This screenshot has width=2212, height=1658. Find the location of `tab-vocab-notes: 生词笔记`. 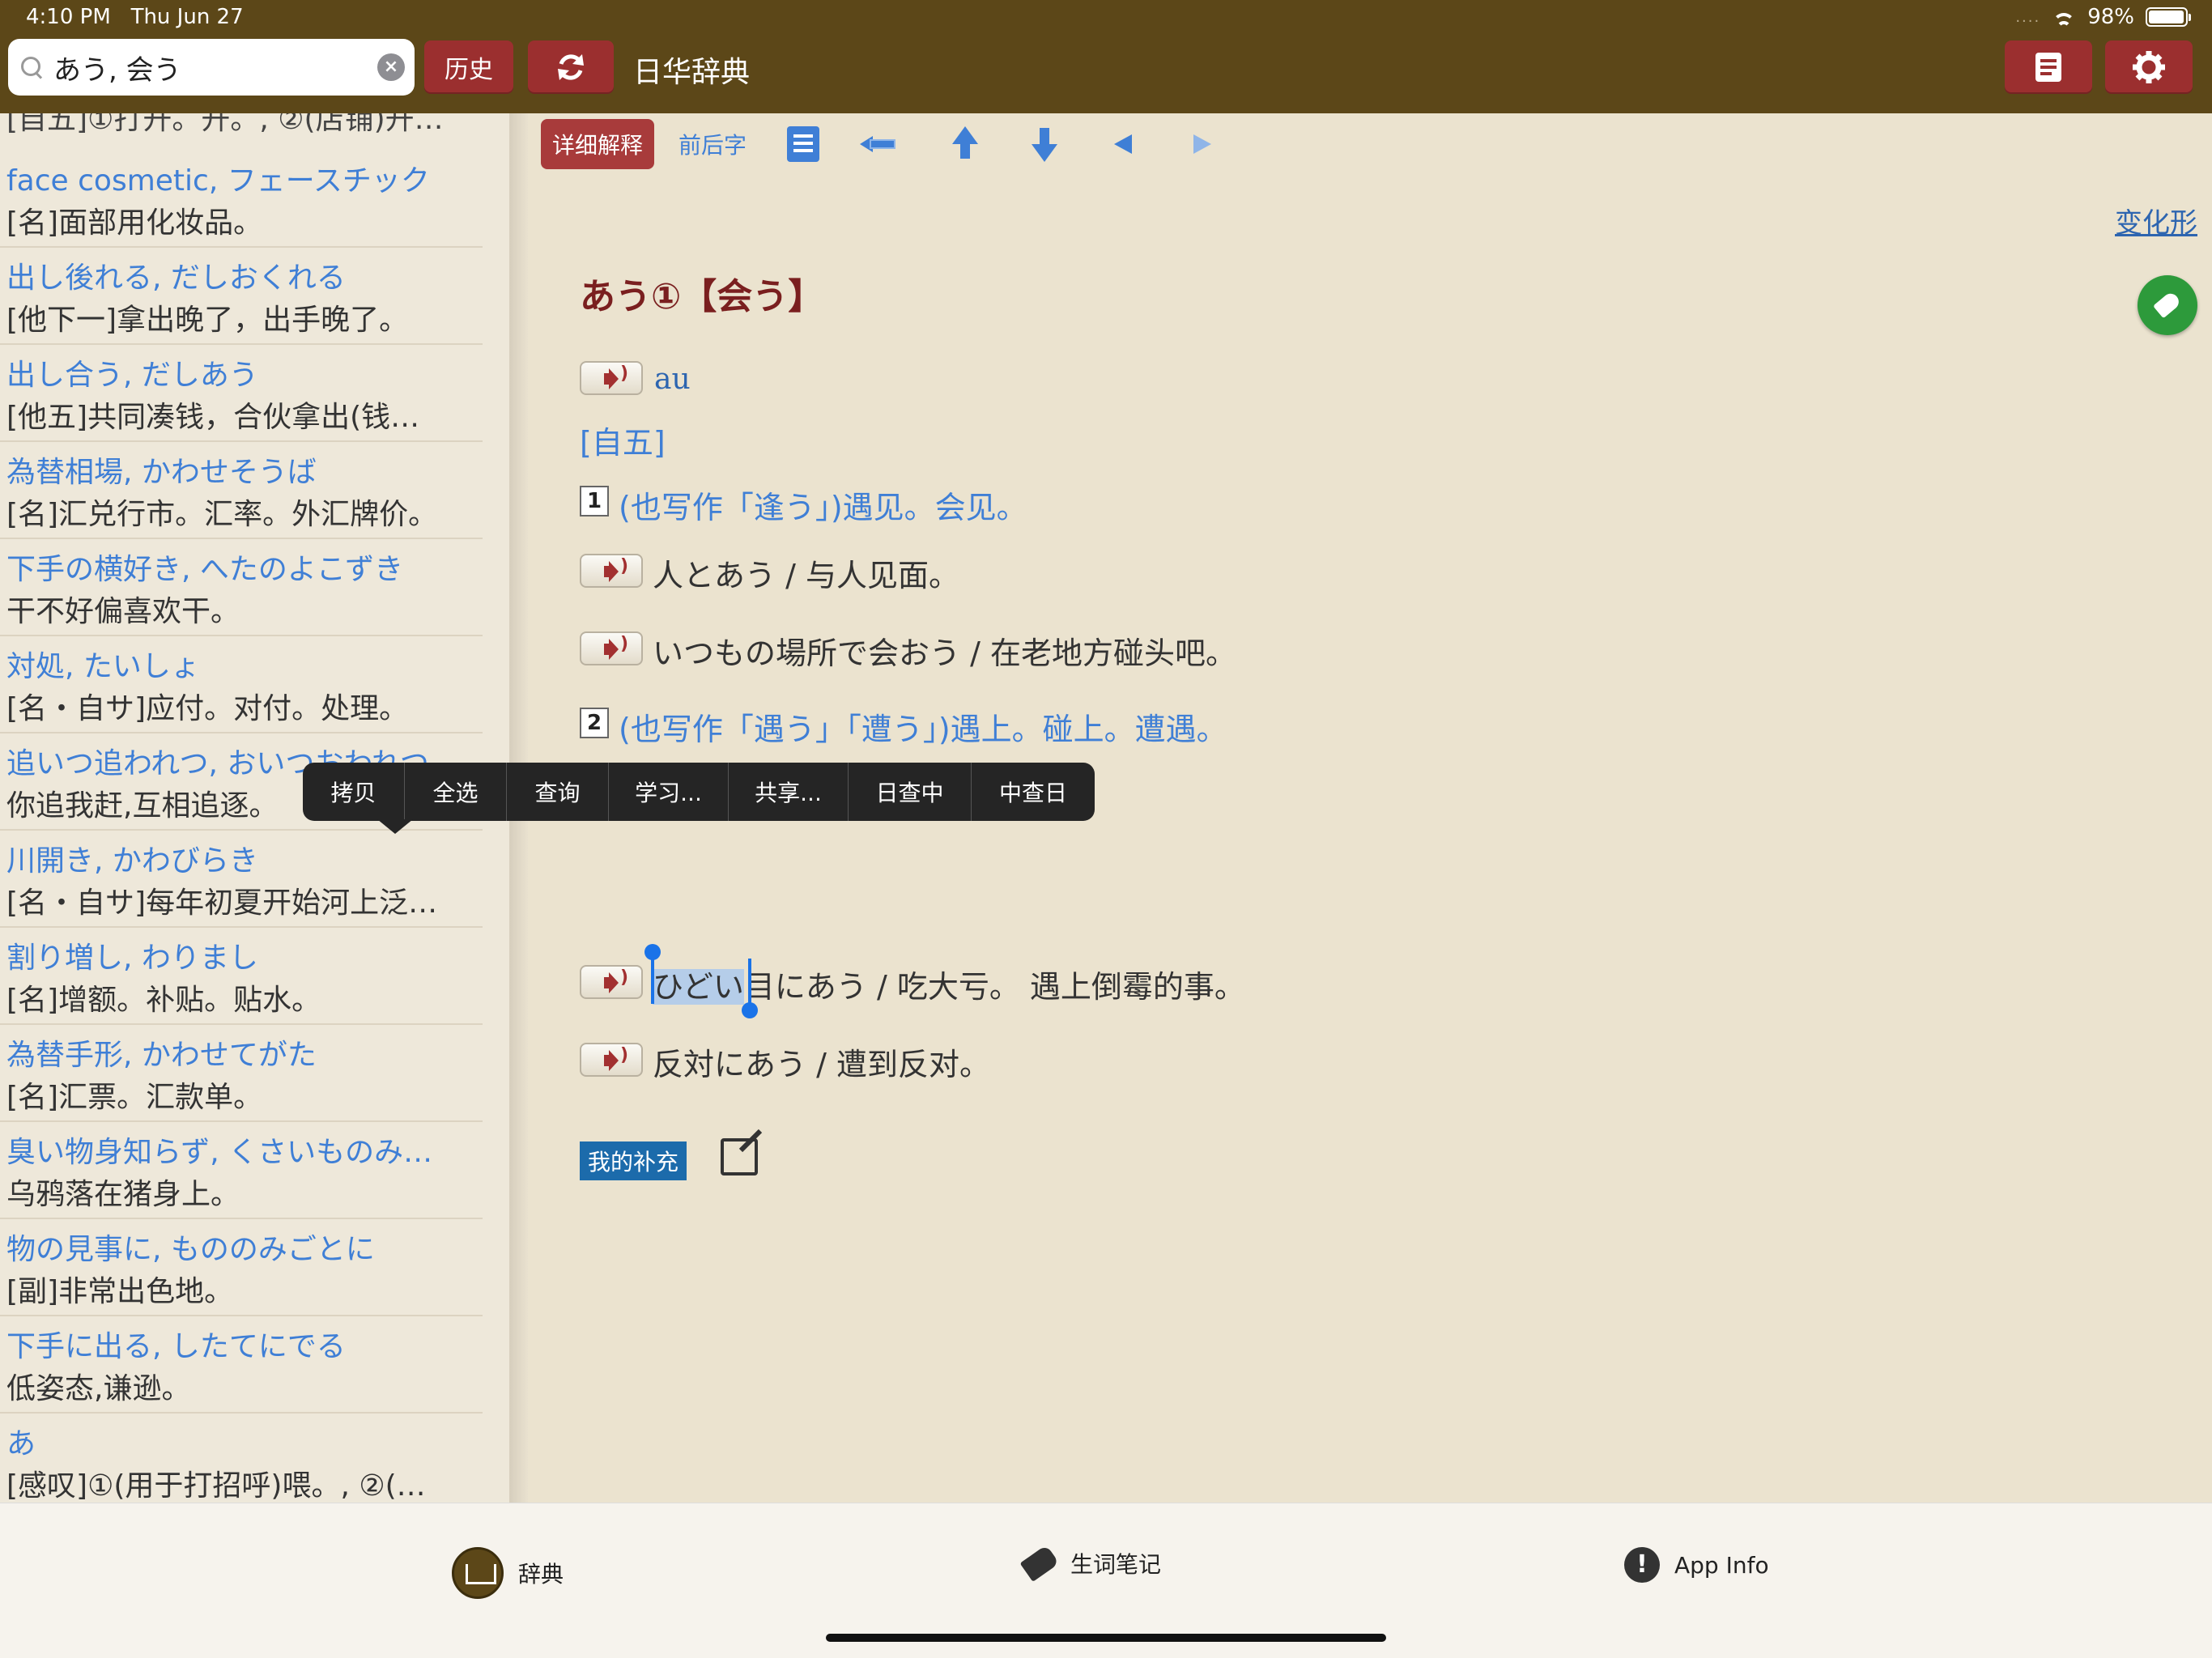

tab-vocab-notes: 生词笔记 is located at coordinates (1090, 1563).